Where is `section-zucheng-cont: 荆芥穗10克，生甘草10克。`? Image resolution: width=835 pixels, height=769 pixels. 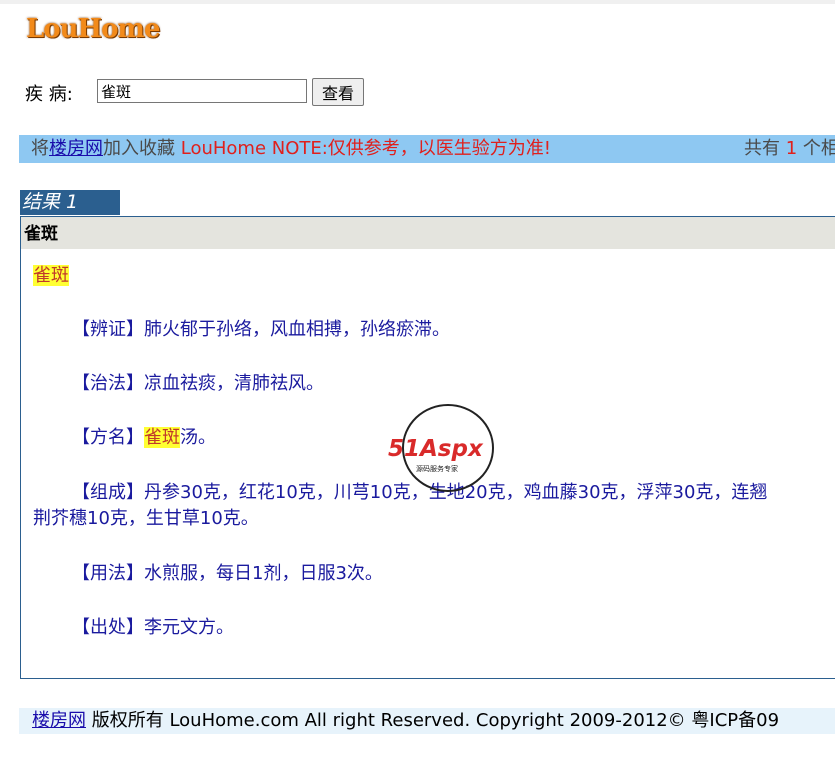 section-zucheng-cont: 荆芥穗10克，生甘草10克。 is located at coordinates (146, 518).